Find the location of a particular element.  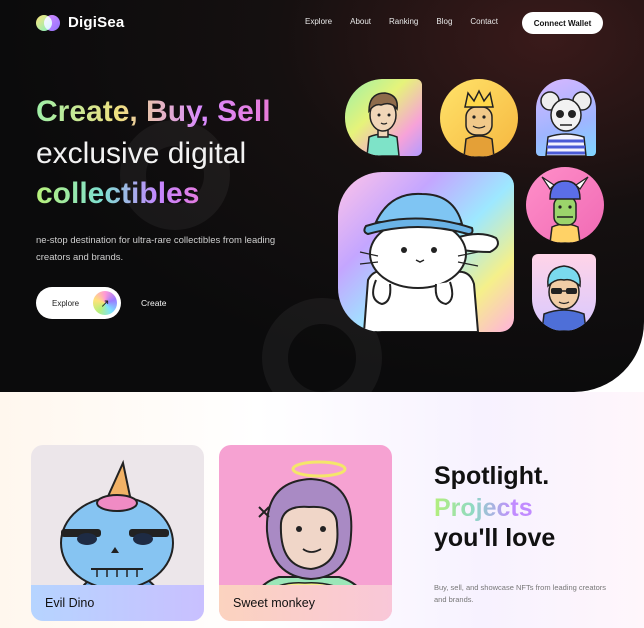

overlapping-circles-icon is located at coordinates (48, 22).